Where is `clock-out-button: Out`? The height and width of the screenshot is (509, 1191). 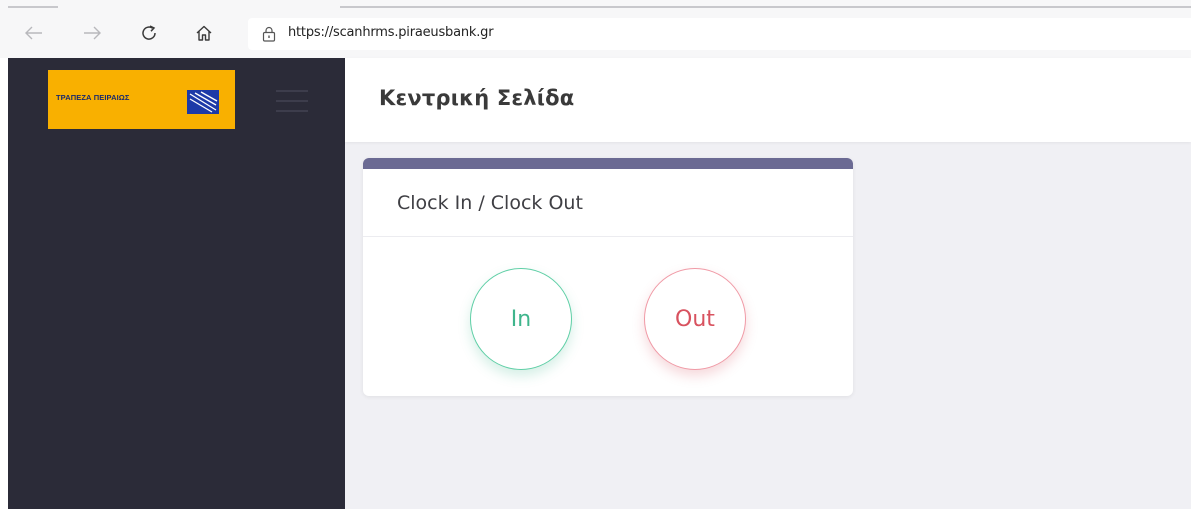 clock-out-button: Out is located at coordinates (695, 319).